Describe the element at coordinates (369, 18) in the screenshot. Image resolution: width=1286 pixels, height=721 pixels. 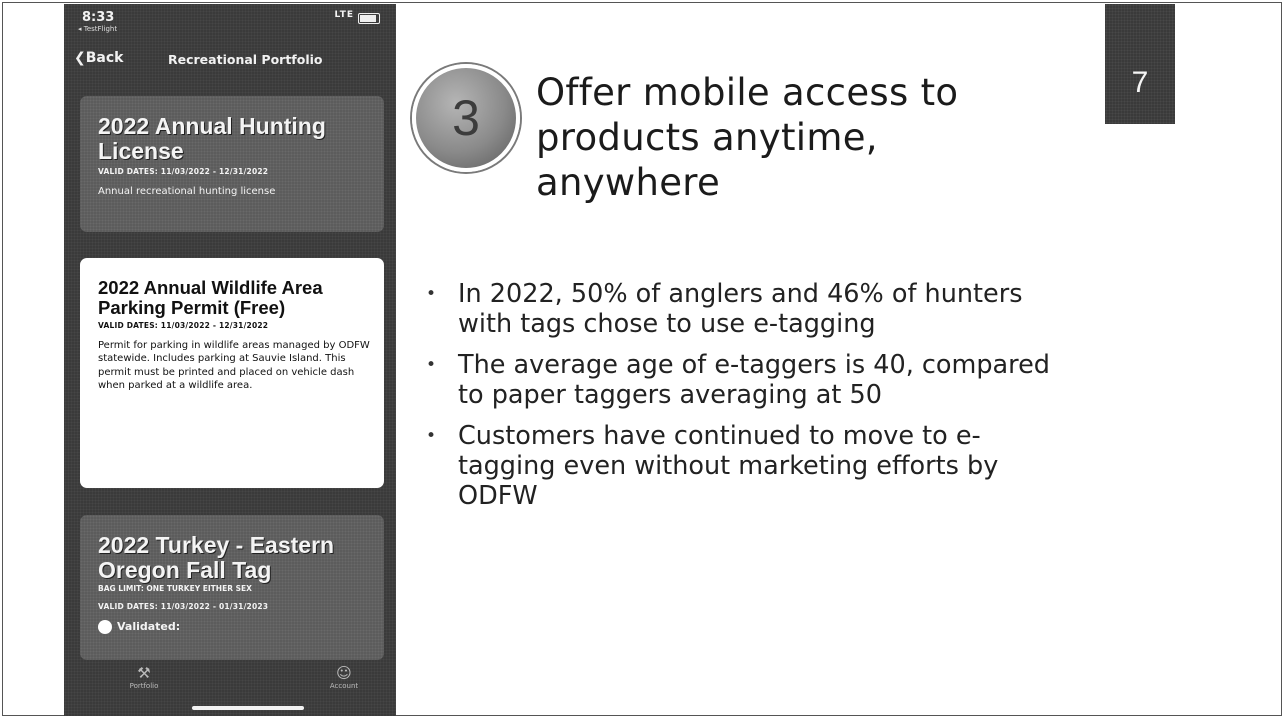
I see `battery-icon` at that location.